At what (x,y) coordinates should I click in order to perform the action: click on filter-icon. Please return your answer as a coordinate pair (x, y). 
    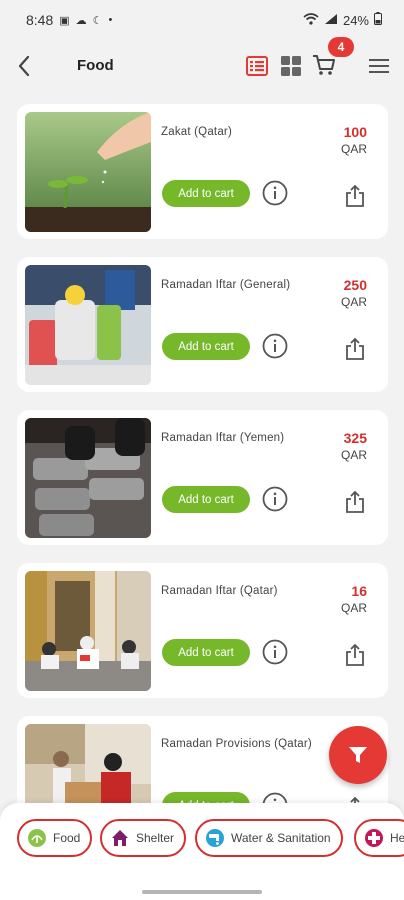
    Looking at the image, I should click on (358, 755).